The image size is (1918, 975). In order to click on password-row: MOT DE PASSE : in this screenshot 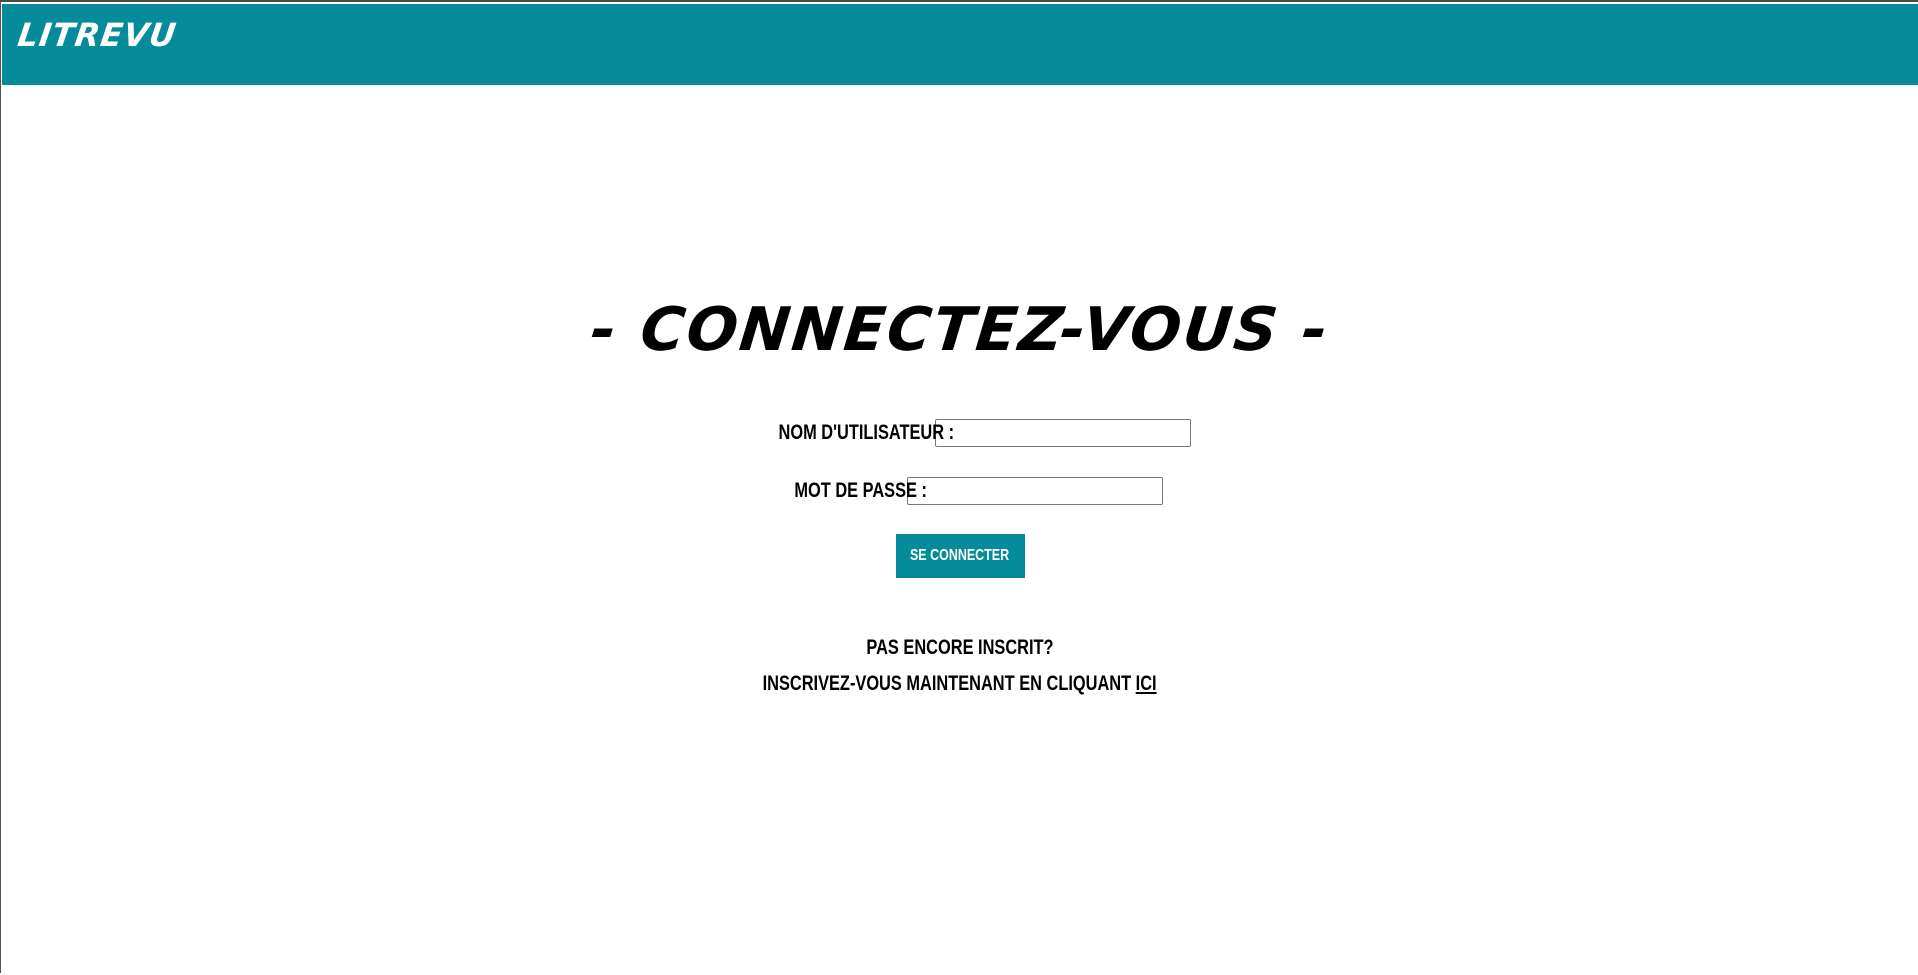, I will do `click(959, 491)`.